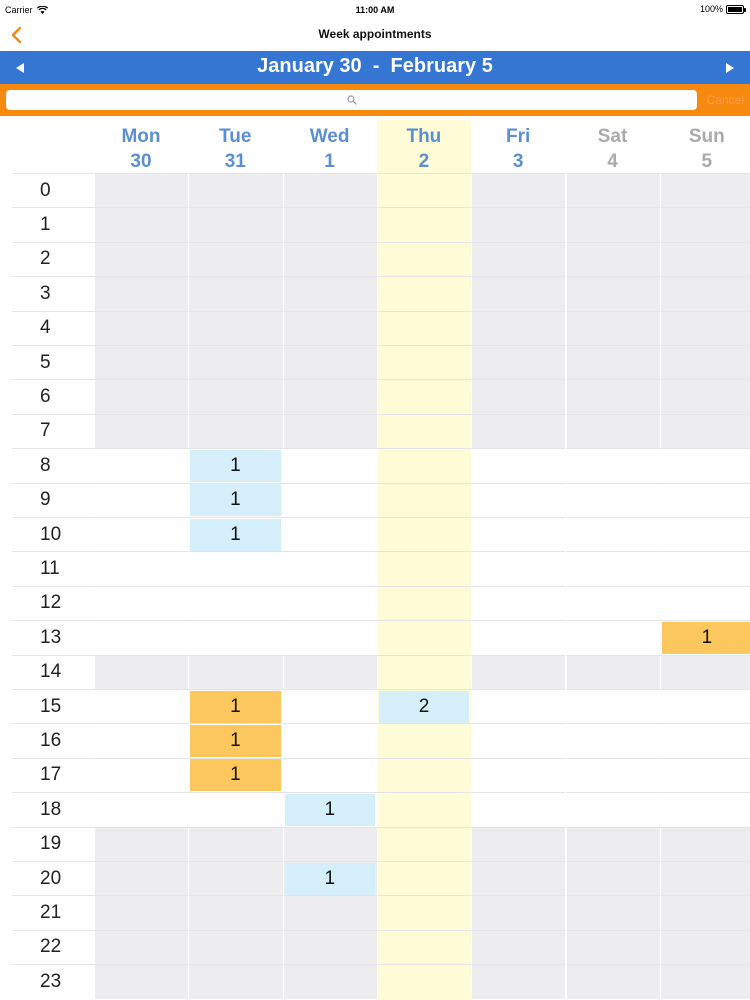  I want to click on day-header-wed: Wed 1, so click(330, 149).